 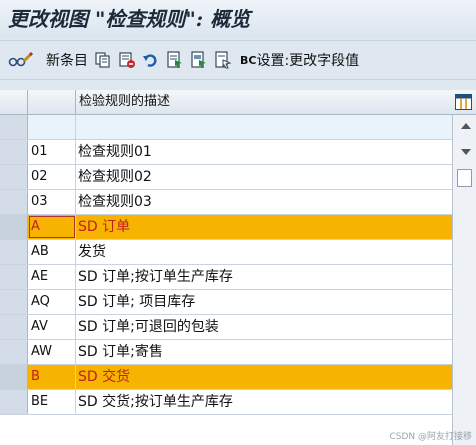 What do you see at coordinates (430, 437) in the screenshot?
I see `watermark: CSDN @阿友打接移` at bounding box center [430, 437].